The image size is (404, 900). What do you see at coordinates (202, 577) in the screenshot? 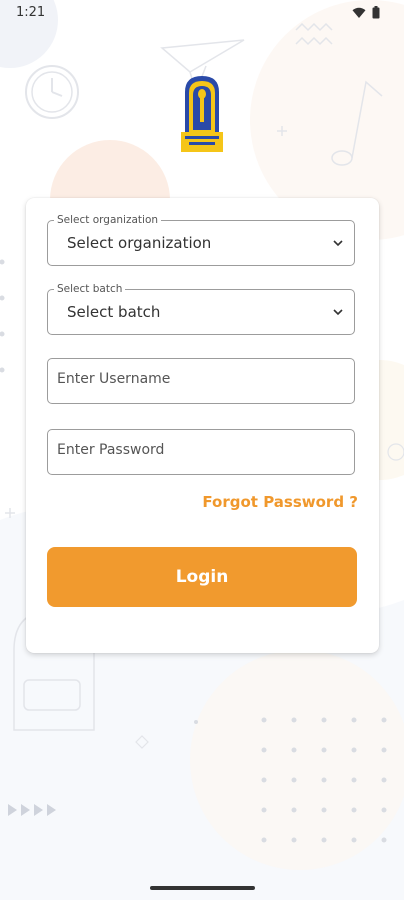
I see `login-button: Login` at bounding box center [202, 577].